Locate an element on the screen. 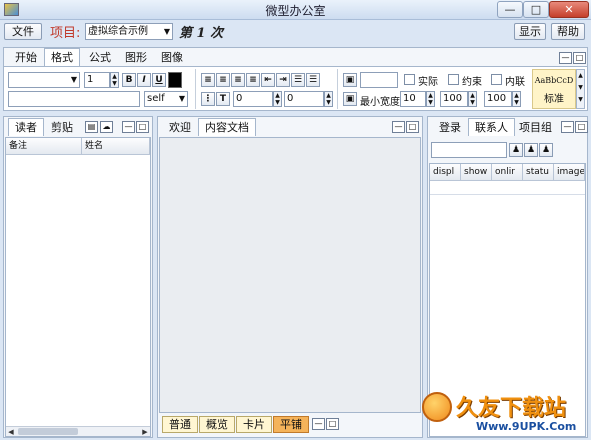 The width and height of the screenshot is (591, 440). value3-input: 100 is located at coordinates (498, 99).